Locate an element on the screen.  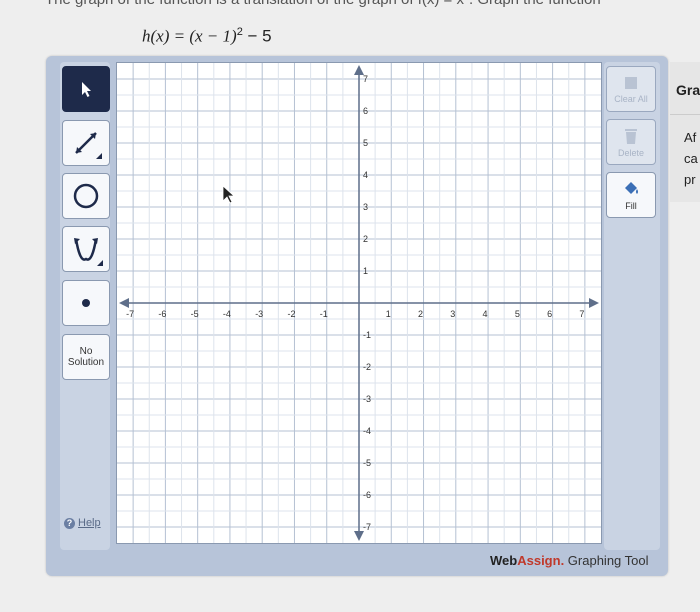
x-tick-label: -1 is located at coordinates (324, 314).